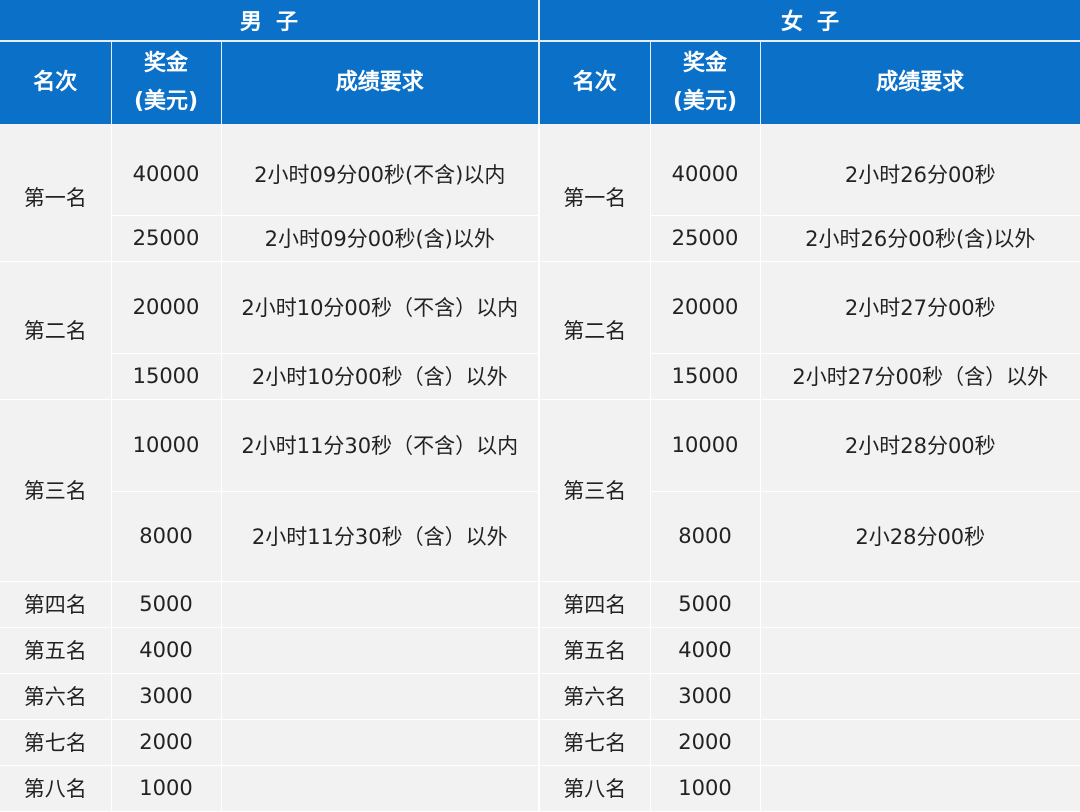  Describe the element at coordinates (56, 696) in the screenshot. I see `men-rank-cell: 第六名` at that location.